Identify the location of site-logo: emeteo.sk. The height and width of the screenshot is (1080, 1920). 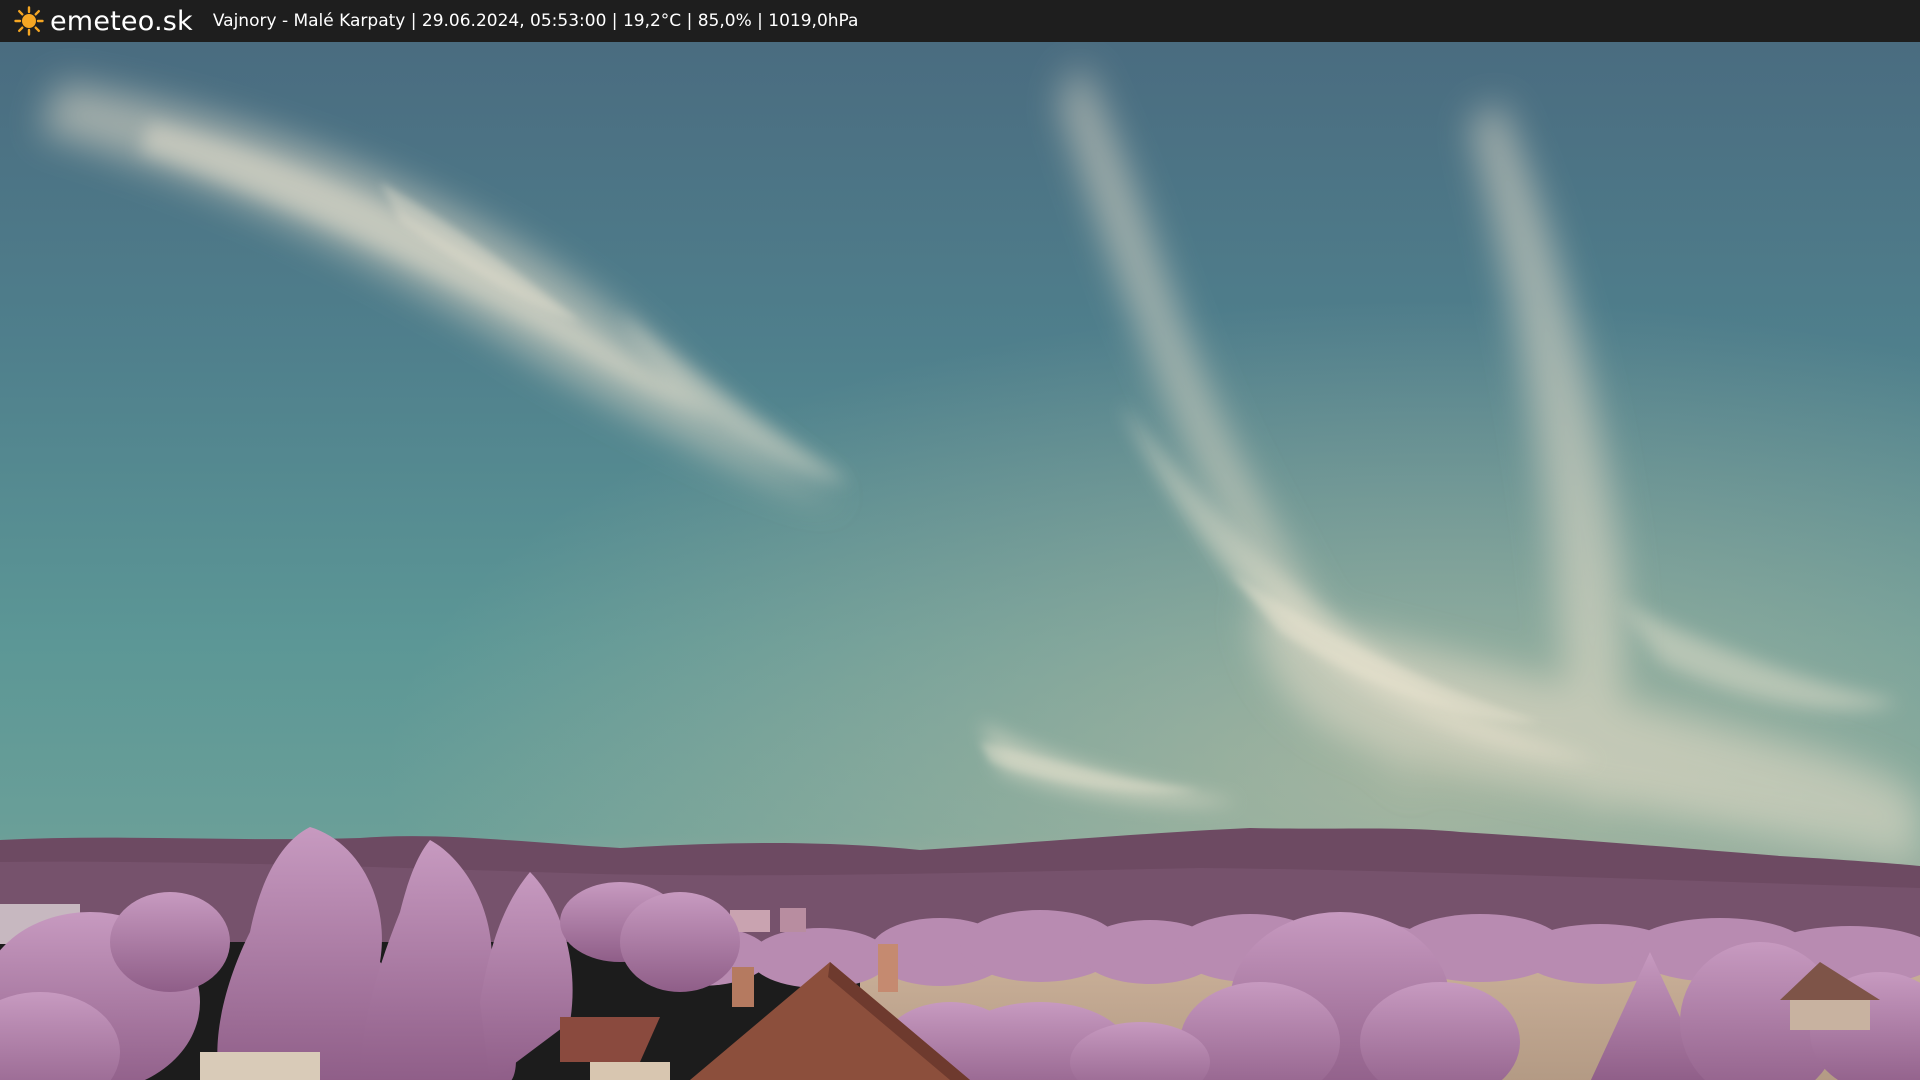
(103, 21).